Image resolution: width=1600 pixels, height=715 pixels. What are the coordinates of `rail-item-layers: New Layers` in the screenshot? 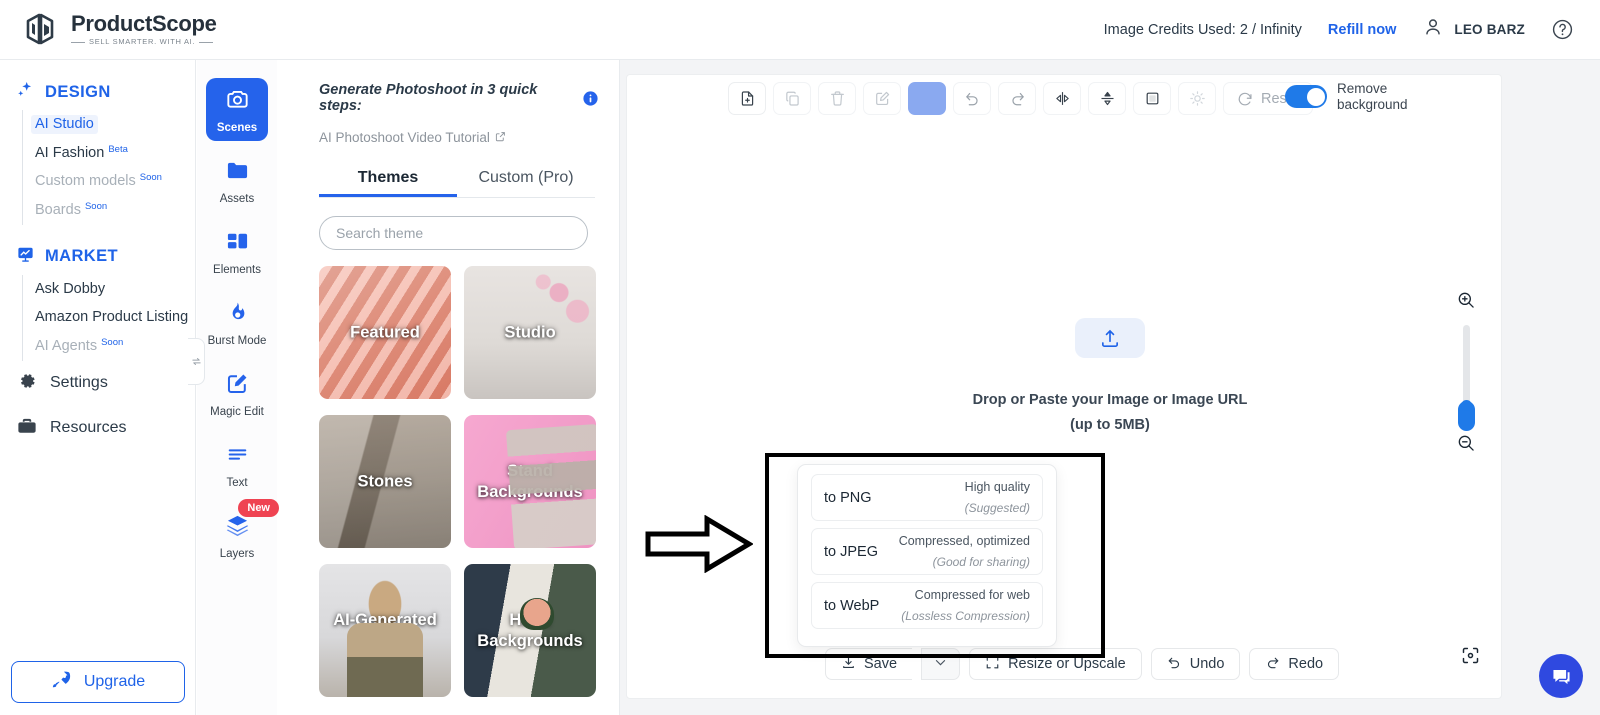 It's located at (242, 533).